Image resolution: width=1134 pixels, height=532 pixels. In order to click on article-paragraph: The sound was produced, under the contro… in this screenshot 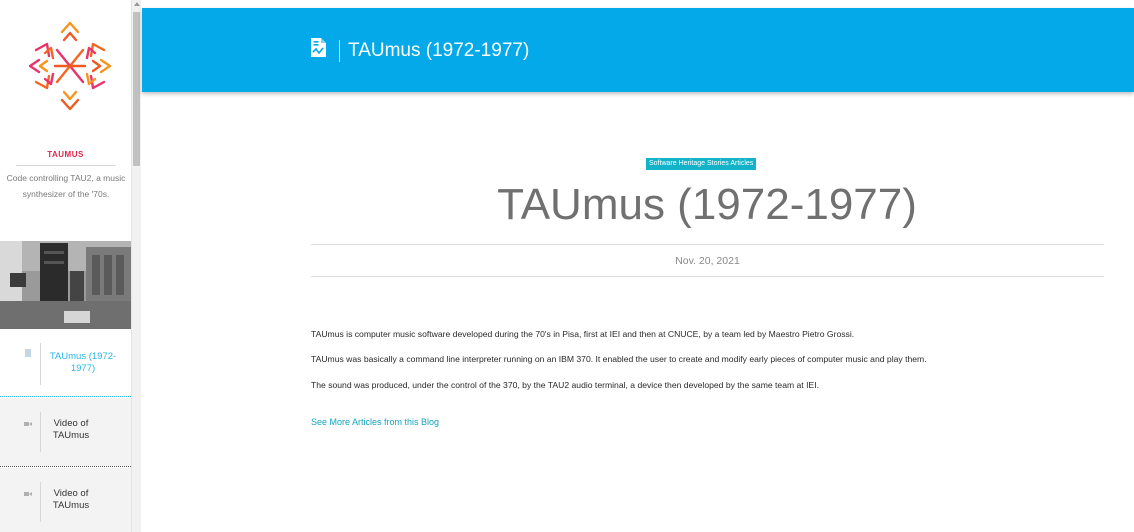, I will do `click(565, 385)`.